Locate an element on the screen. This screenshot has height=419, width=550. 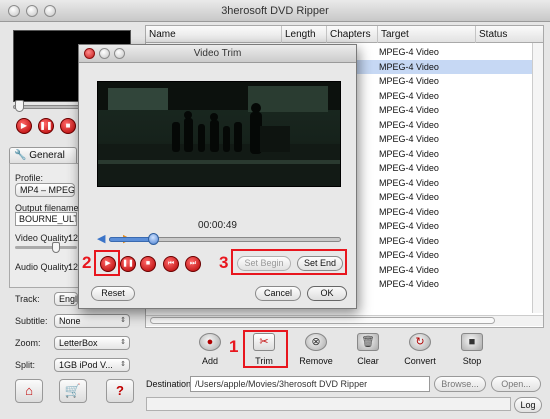
preview-seek-thumb is located at coordinates (19, 106).